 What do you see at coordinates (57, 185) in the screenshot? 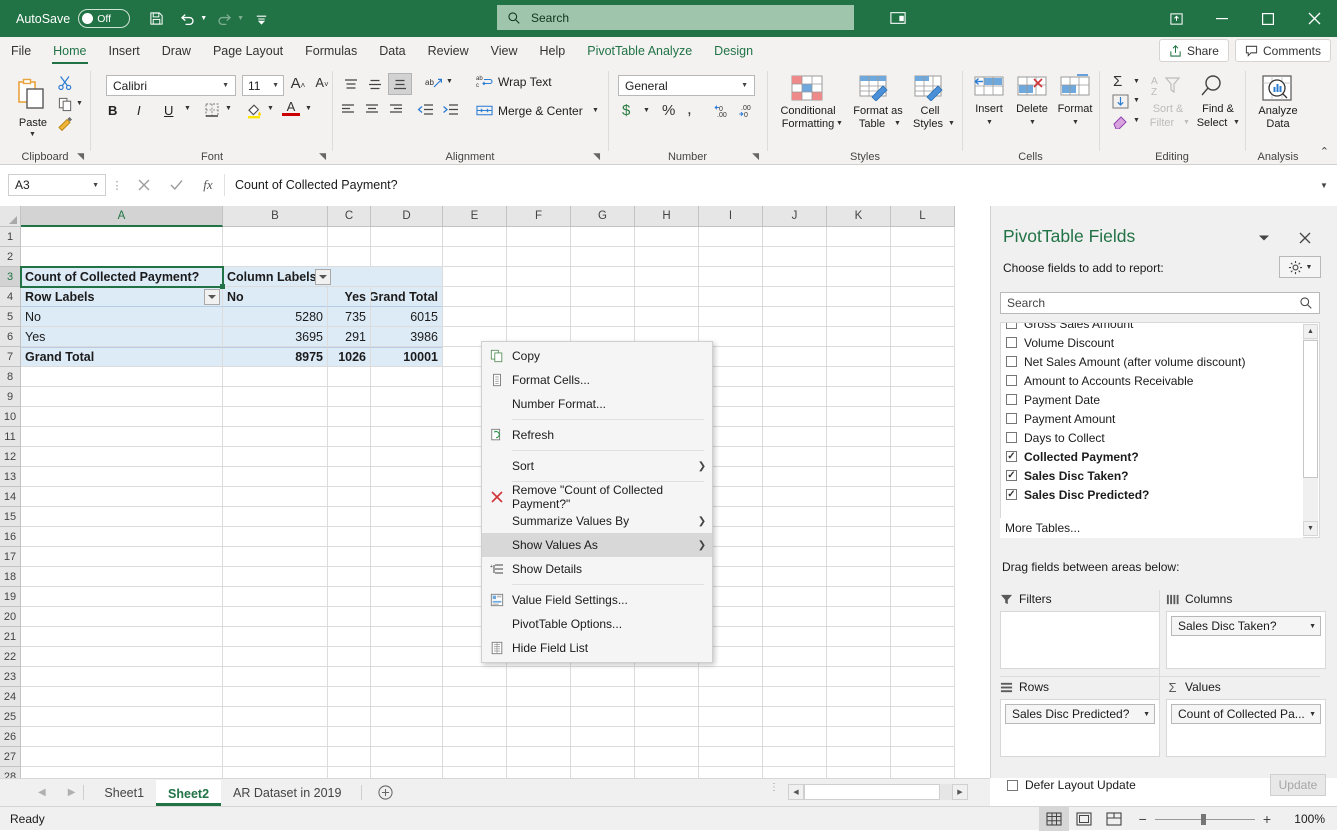
I see `name-box: A3 ▼` at bounding box center [57, 185].